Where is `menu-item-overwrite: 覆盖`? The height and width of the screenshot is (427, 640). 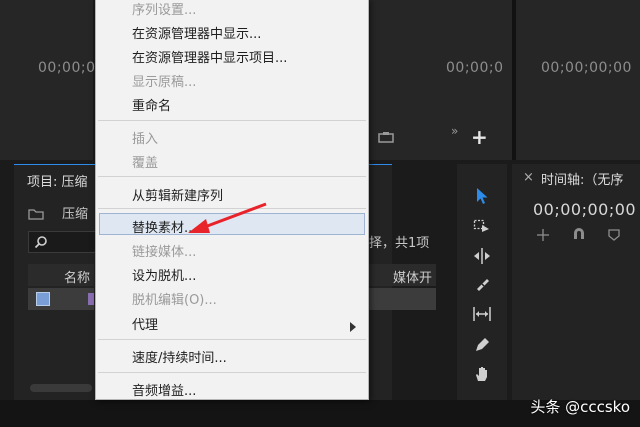
menu-item-overwrite: 覆盖 is located at coordinates (145, 161).